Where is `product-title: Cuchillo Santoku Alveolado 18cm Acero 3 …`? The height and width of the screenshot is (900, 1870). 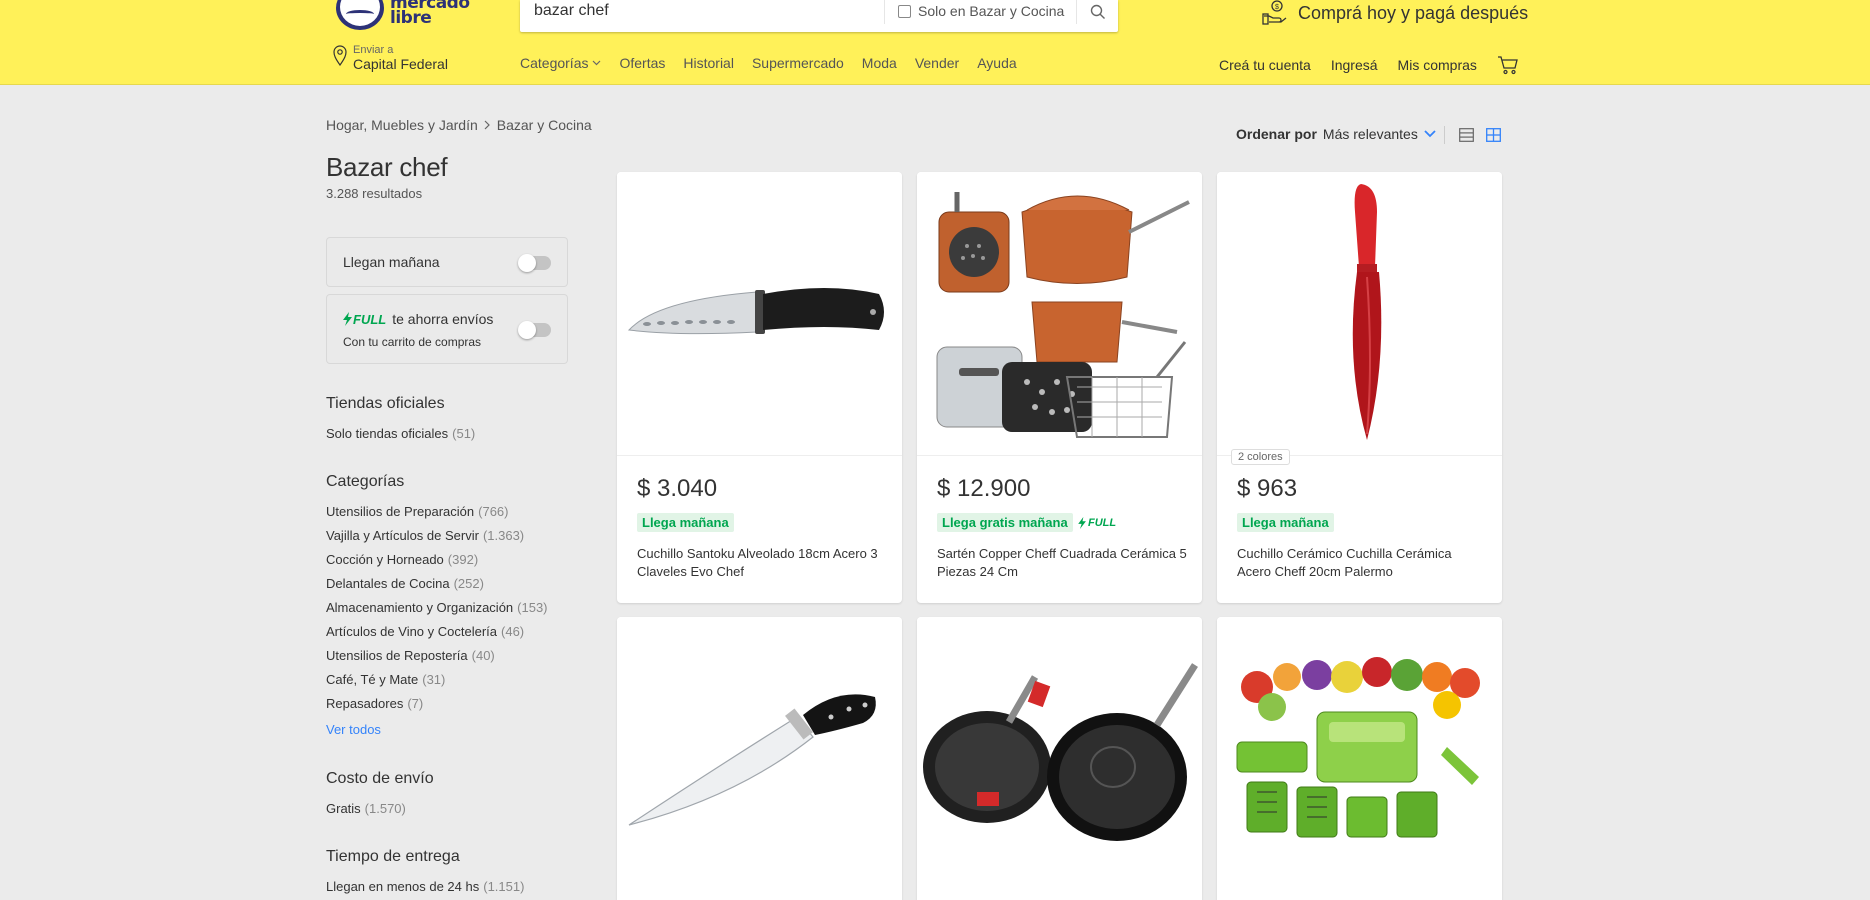 product-title: Cuchillo Santoku Alveolado 18cm Acero 3 … is located at coordinates (762, 563).